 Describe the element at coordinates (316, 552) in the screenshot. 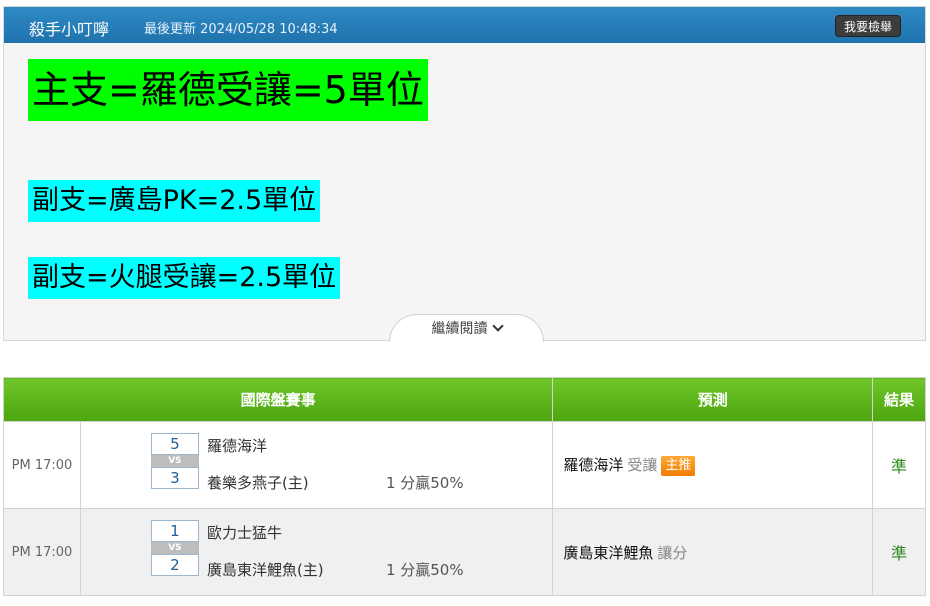

I see `matchup-cell: 1 VS 2 歐力士猛牛 廣島東洋鯉魚(主) 1 分贏50%` at that location.